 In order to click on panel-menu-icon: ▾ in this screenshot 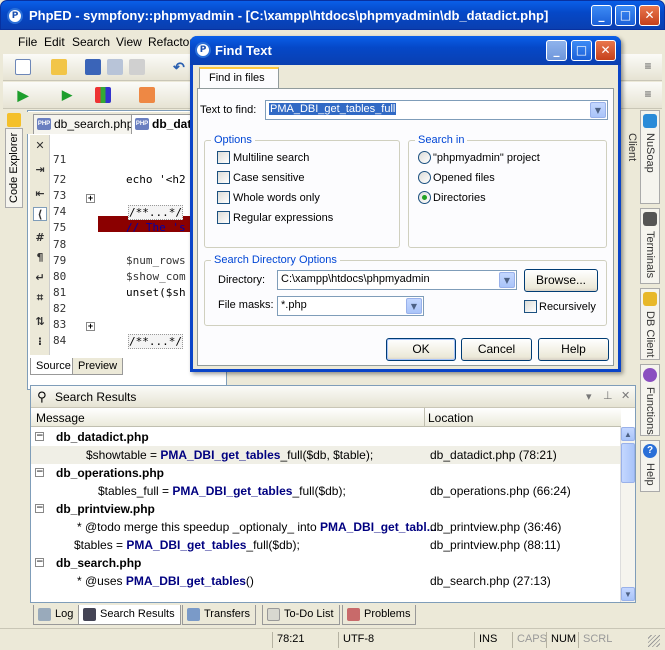, I will do `click(589, 396)`.